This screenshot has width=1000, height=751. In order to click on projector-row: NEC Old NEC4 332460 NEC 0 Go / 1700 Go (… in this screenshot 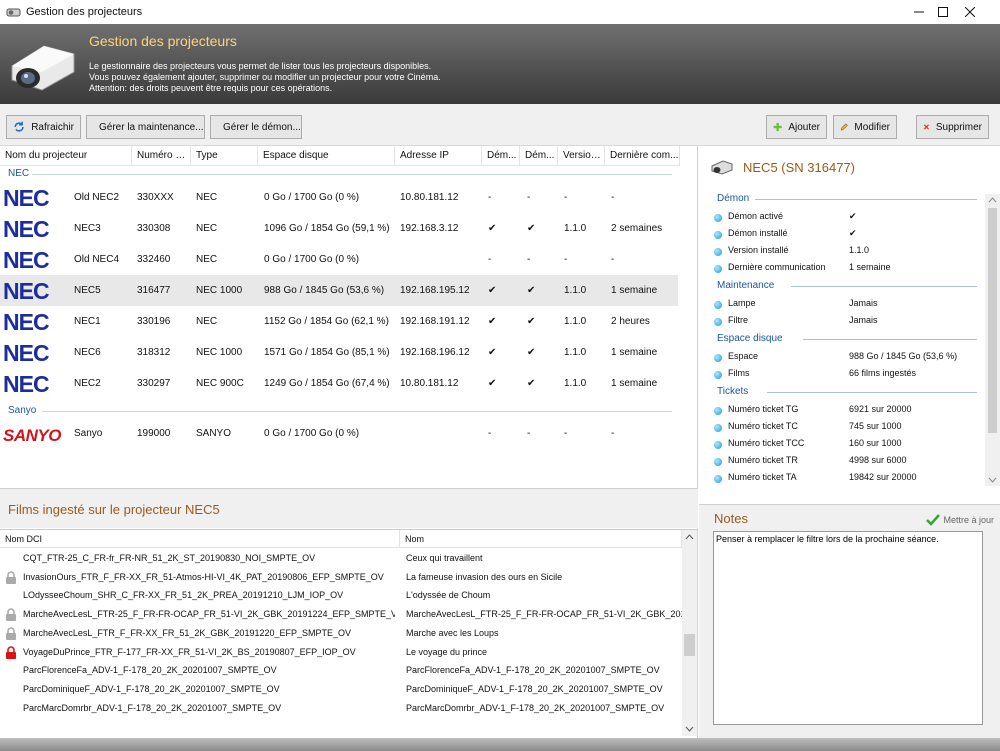, I will do `click(339, 259)`.